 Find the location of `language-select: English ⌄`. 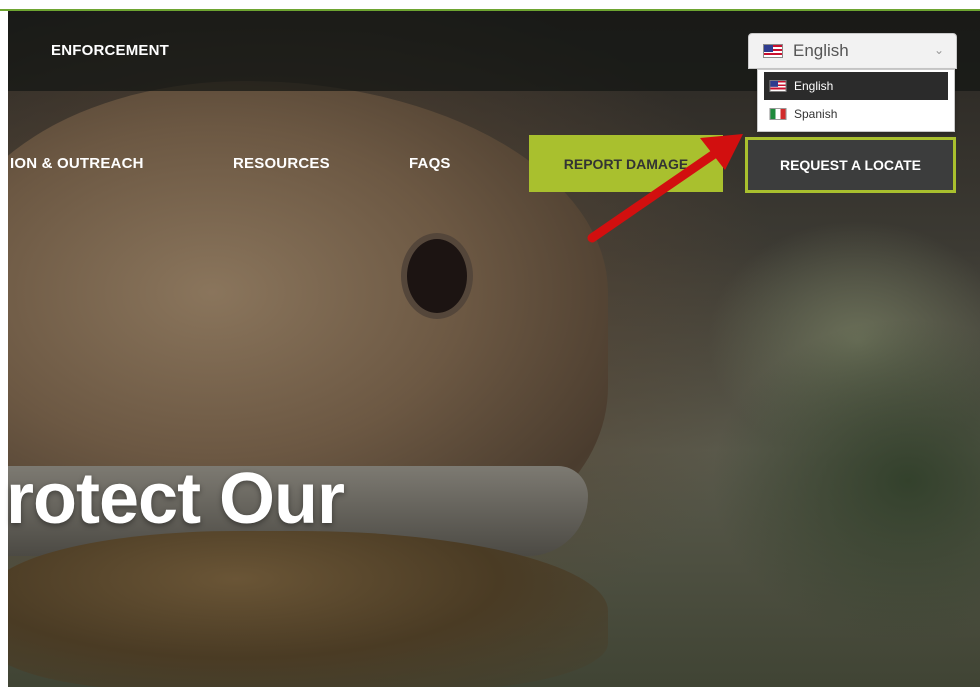

language-select: English ⌄ is located at coordinates (852, 51).